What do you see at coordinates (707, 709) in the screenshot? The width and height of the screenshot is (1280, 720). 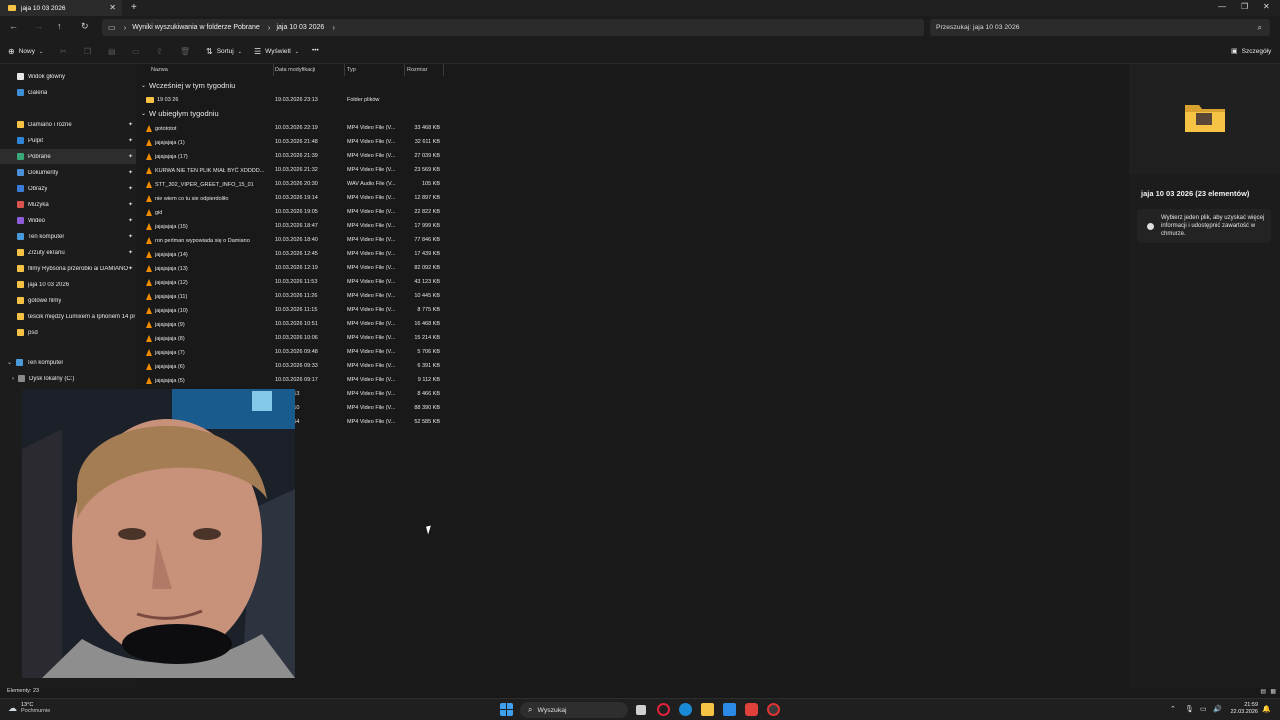 I see `file-explorer-icon` at bounding box center [707, 709].